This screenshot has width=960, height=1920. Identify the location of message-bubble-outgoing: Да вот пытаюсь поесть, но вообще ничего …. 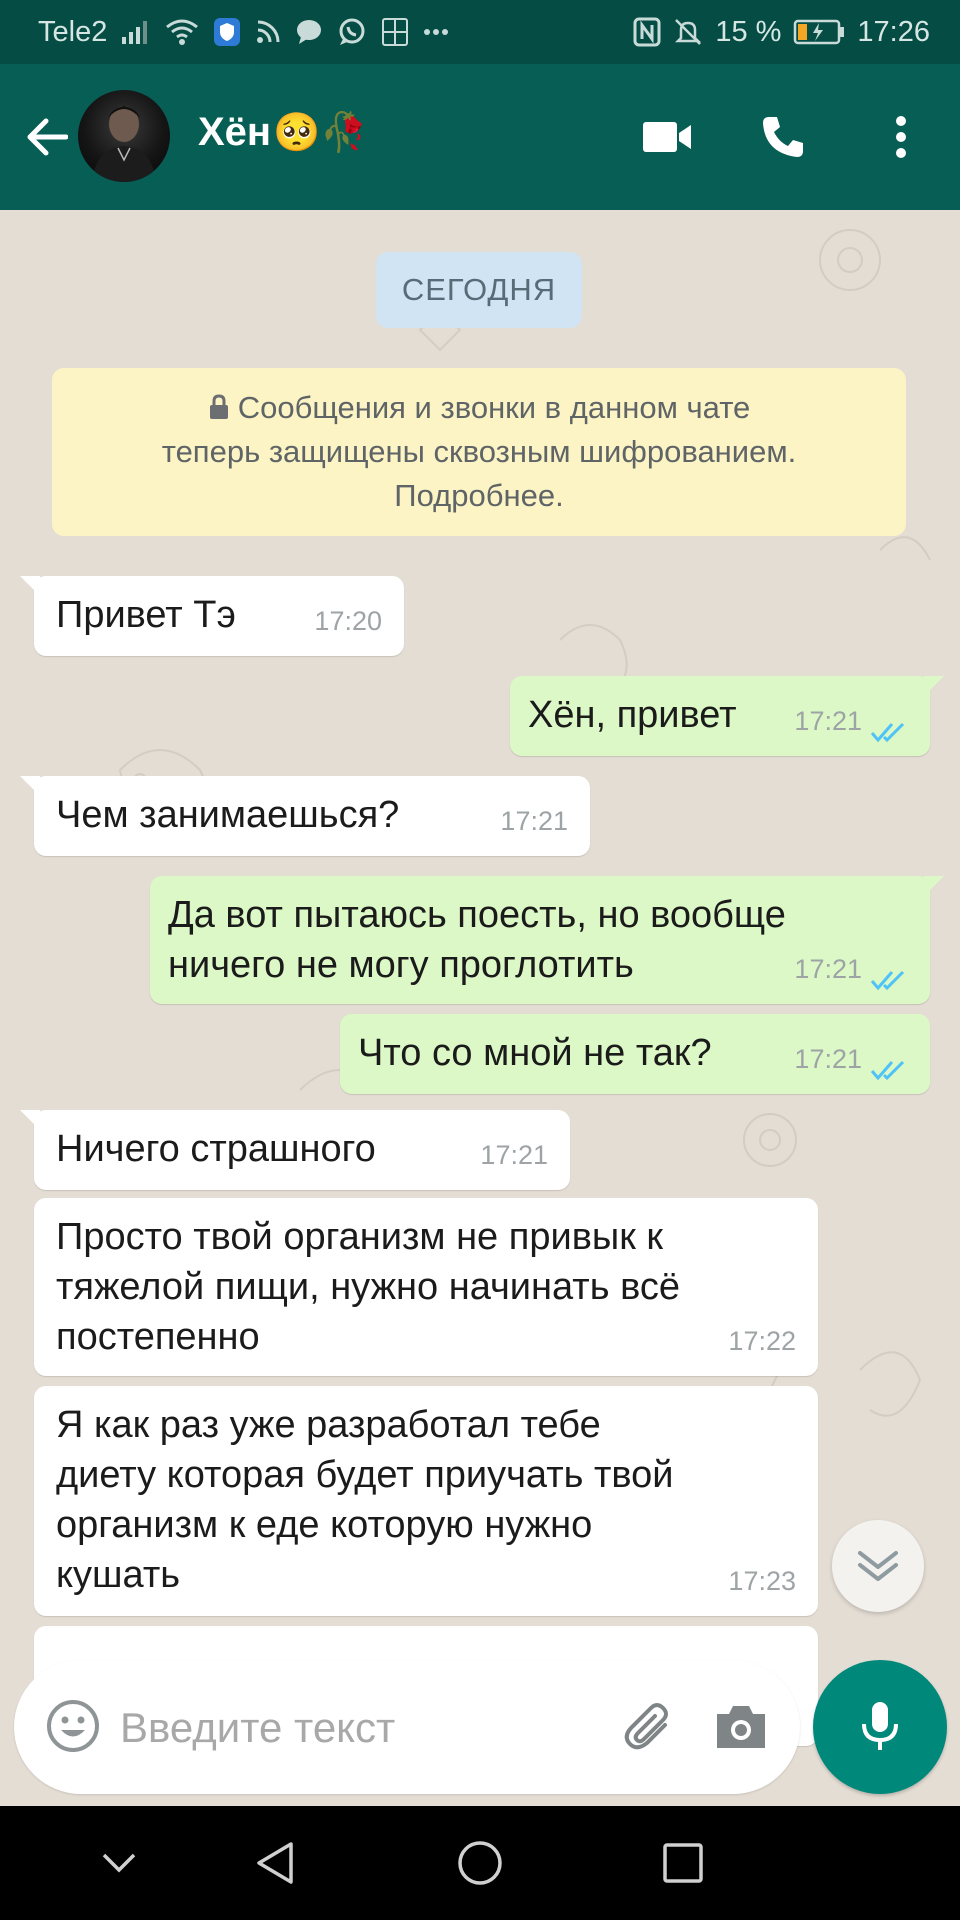
(547, 940).